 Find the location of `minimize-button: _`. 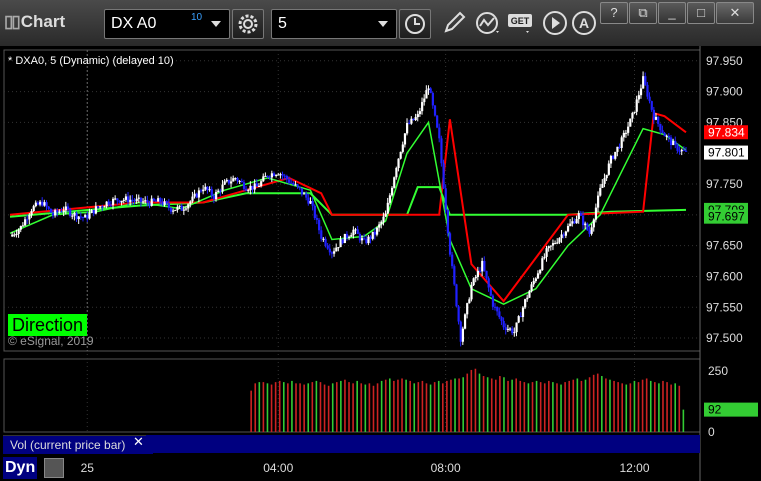

minimize-button: _ is located at coordinates (672, 13).